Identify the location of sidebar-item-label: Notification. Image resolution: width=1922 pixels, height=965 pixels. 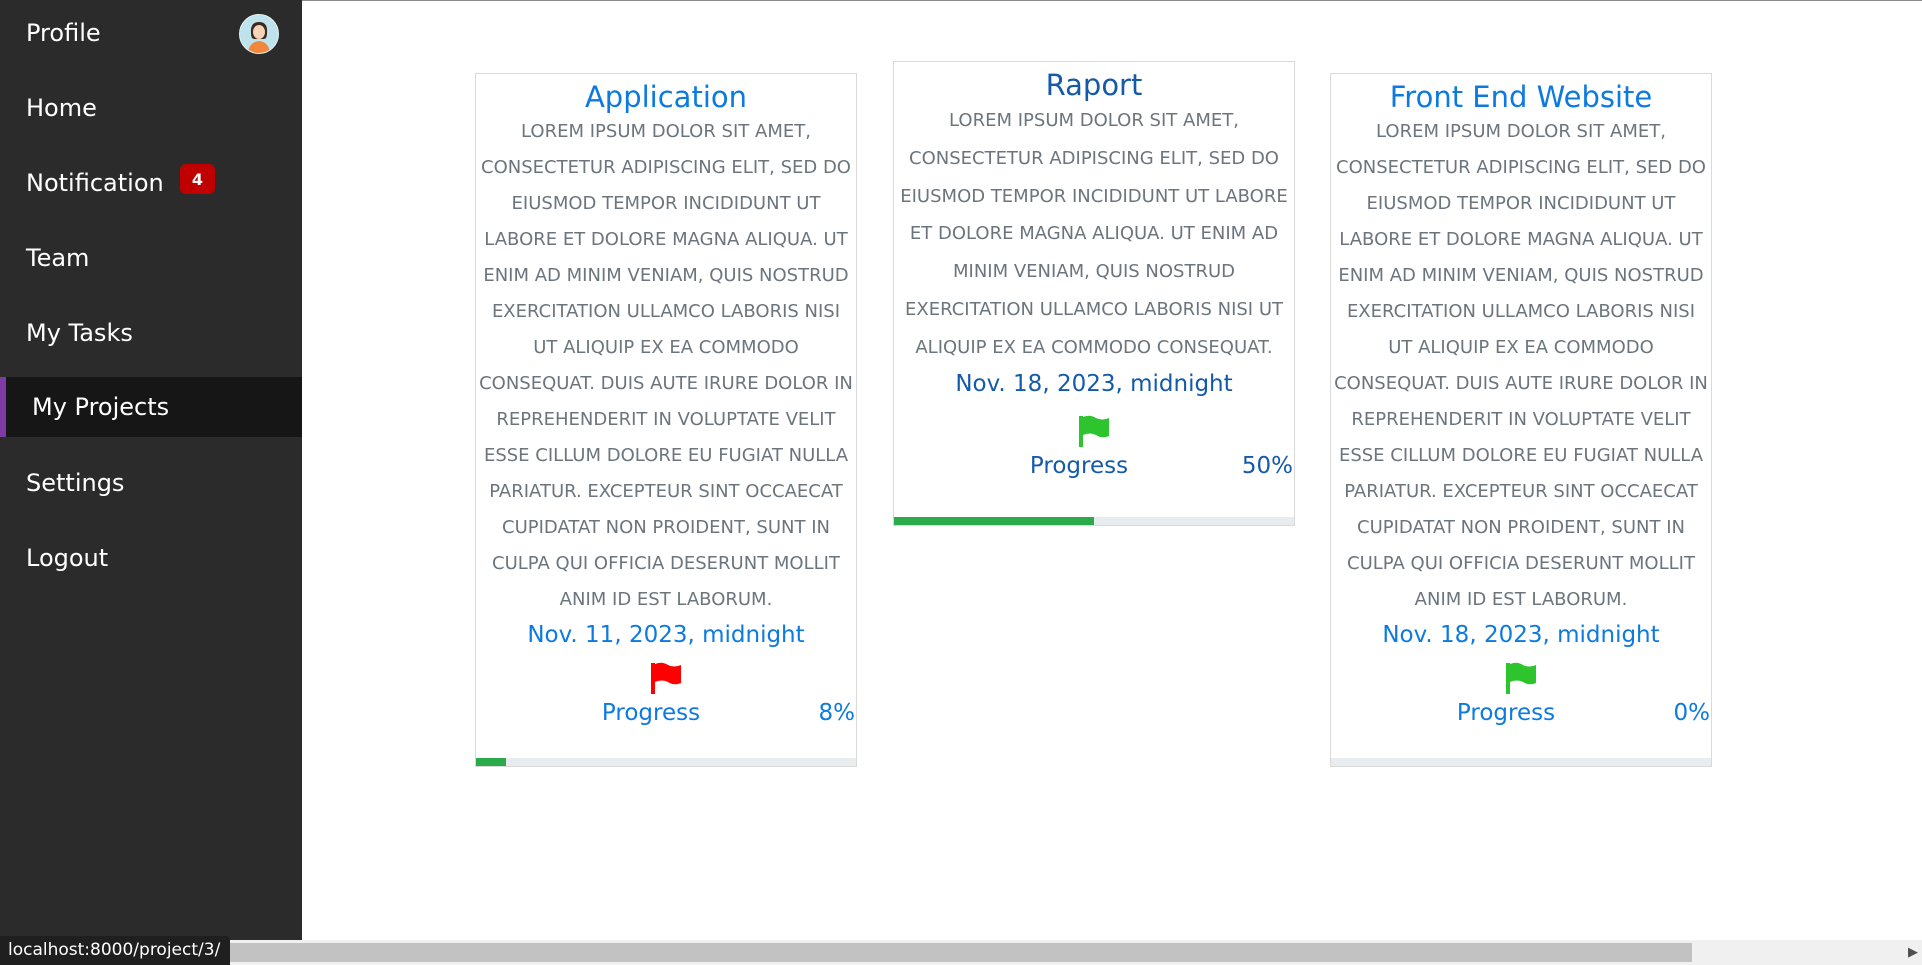
(95, 183).